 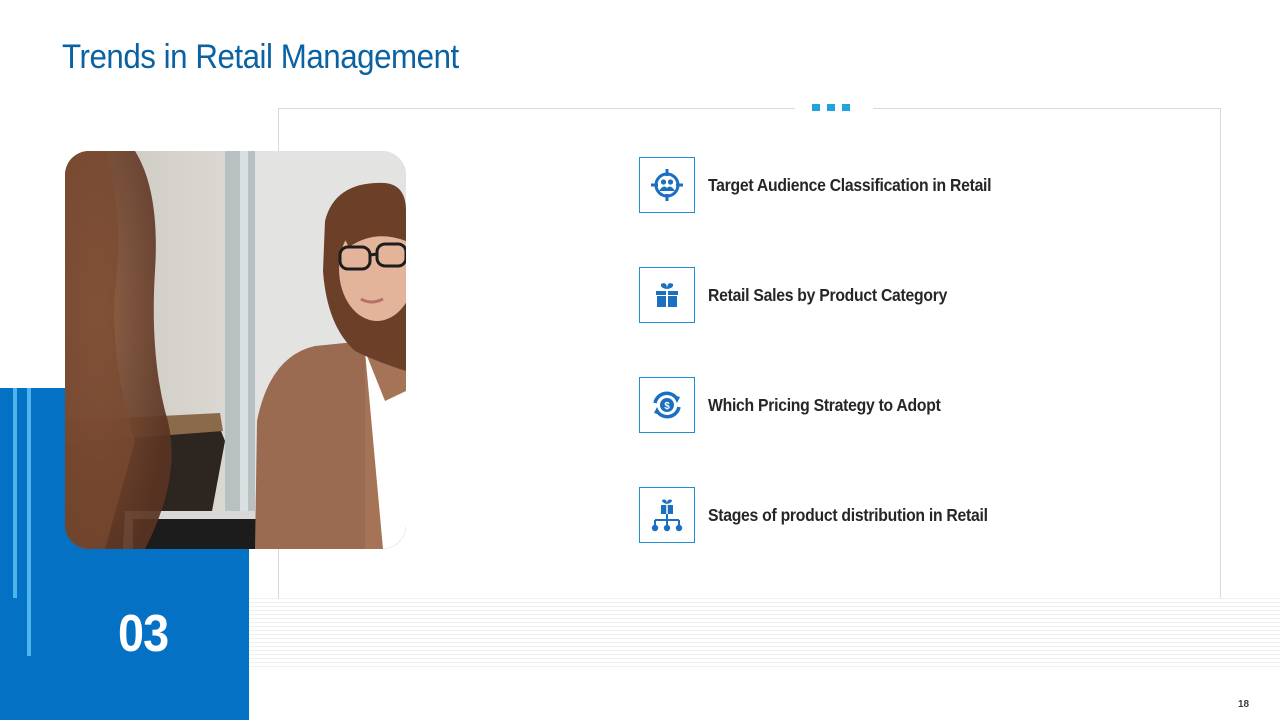 I want to click on list-item: Target Audience Classification in Retail, so click(x=831, y=185).